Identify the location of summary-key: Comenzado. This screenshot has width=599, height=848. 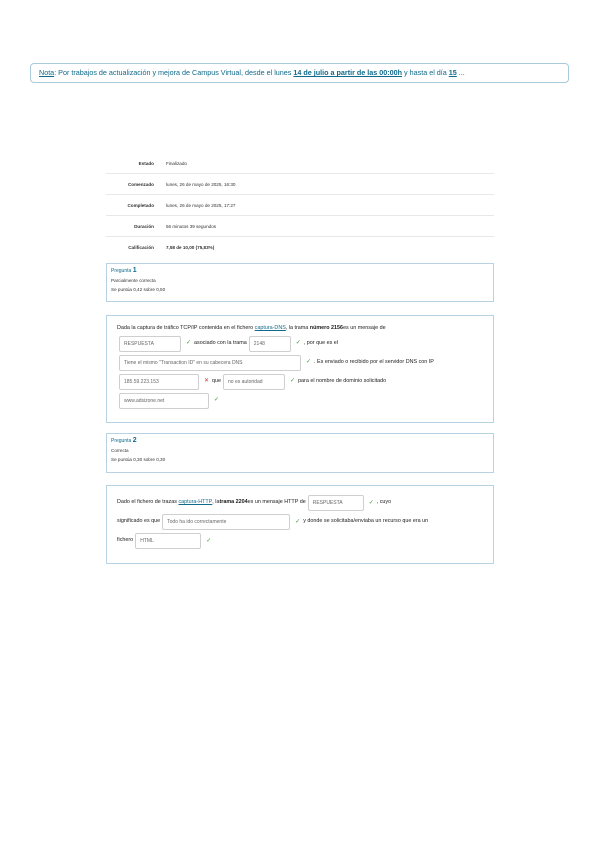
(132, 184).